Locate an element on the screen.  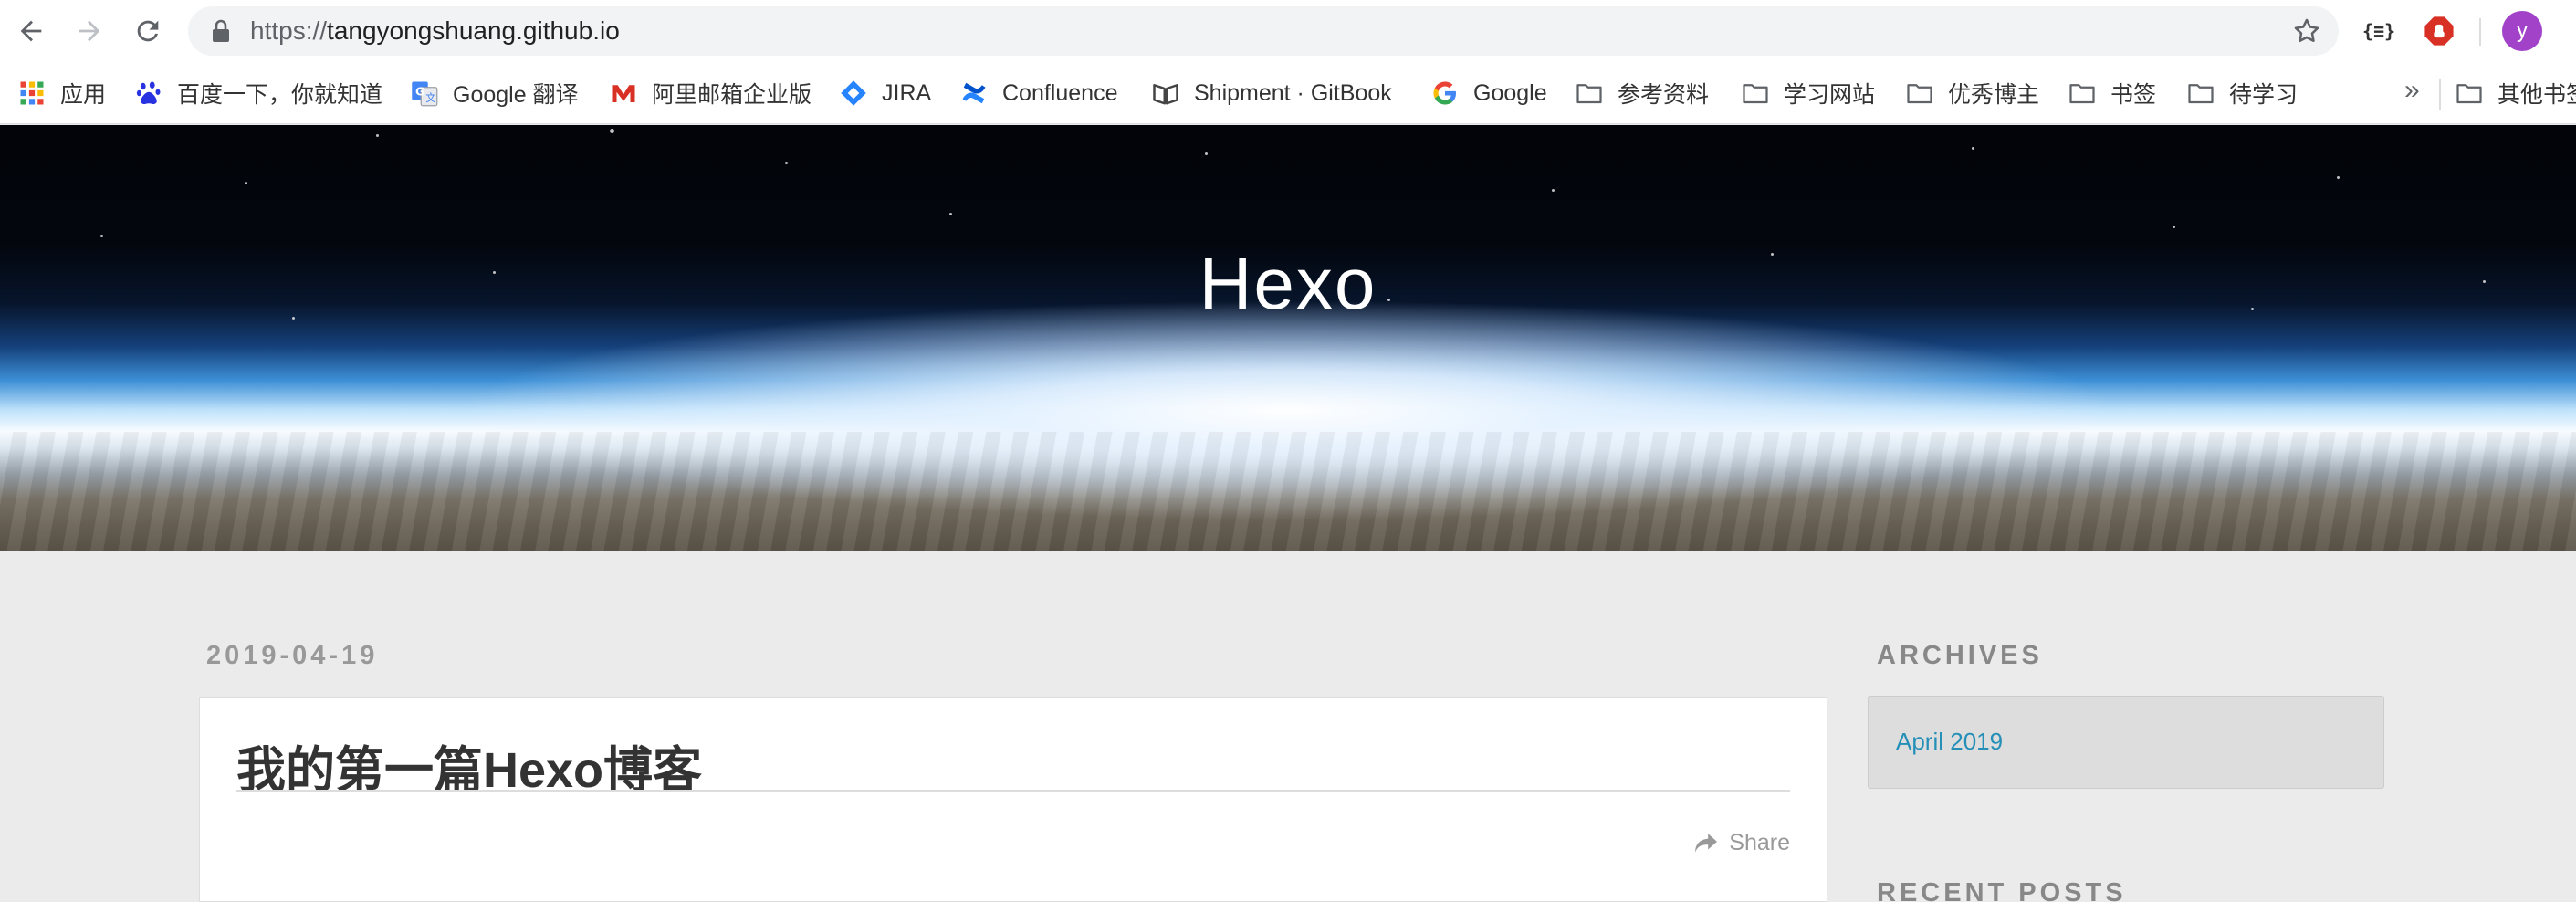
post-date: 2019-04-19 is located at coordinates (292, 656).